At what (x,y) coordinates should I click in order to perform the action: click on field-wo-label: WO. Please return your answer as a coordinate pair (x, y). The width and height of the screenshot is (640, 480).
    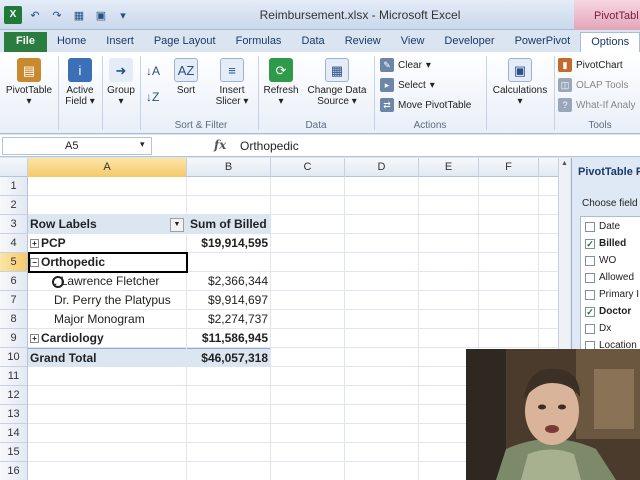
    Looking at the image, I should click on (608, 260).